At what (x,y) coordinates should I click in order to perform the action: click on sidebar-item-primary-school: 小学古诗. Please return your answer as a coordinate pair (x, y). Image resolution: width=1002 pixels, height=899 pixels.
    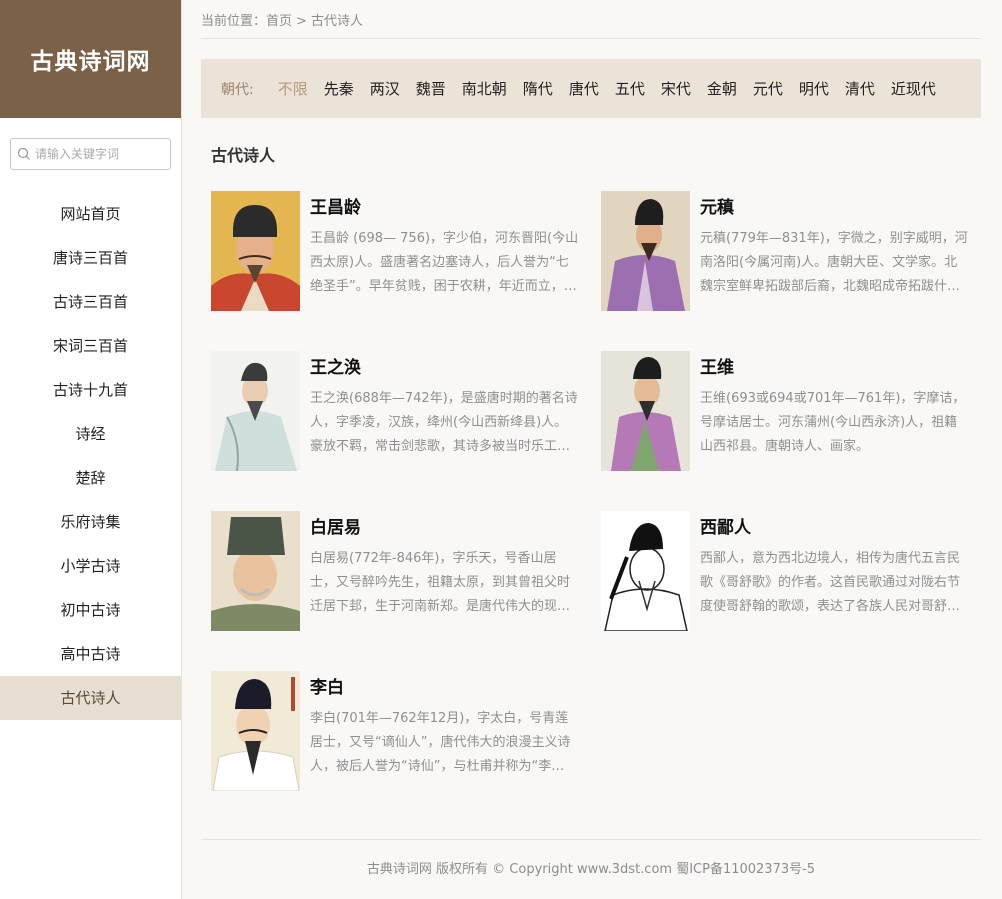
    Looking at the image, I should click on (90, 566).